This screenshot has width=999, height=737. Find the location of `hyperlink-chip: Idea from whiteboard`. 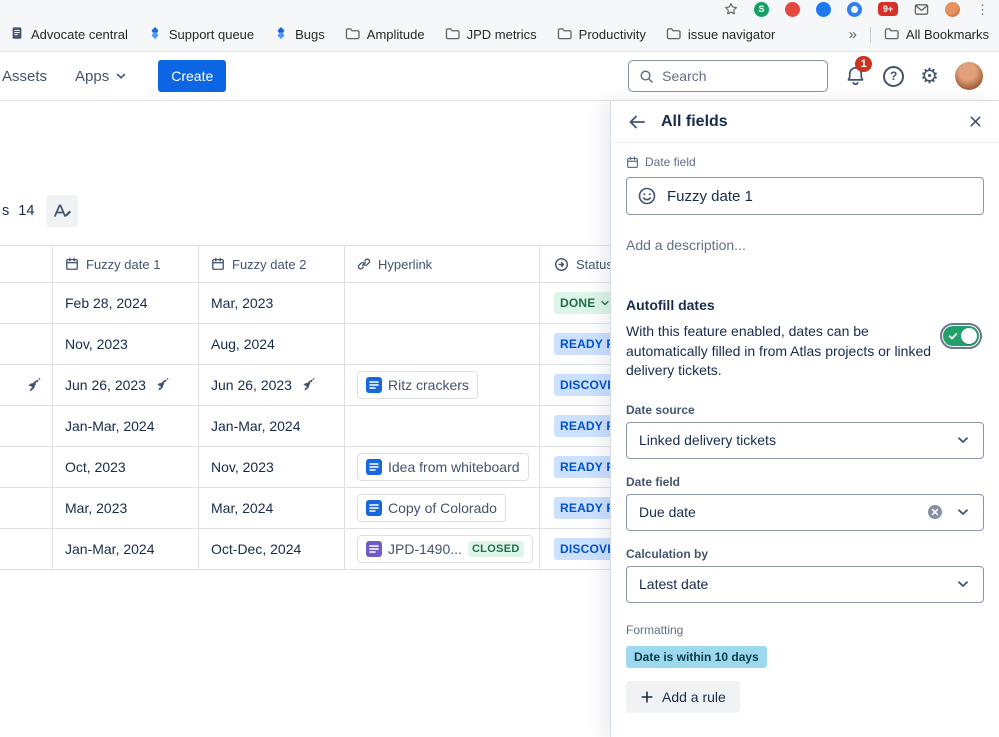

hyperlink-chip: Idea from whiteboard is located at coordinates (443, 467).